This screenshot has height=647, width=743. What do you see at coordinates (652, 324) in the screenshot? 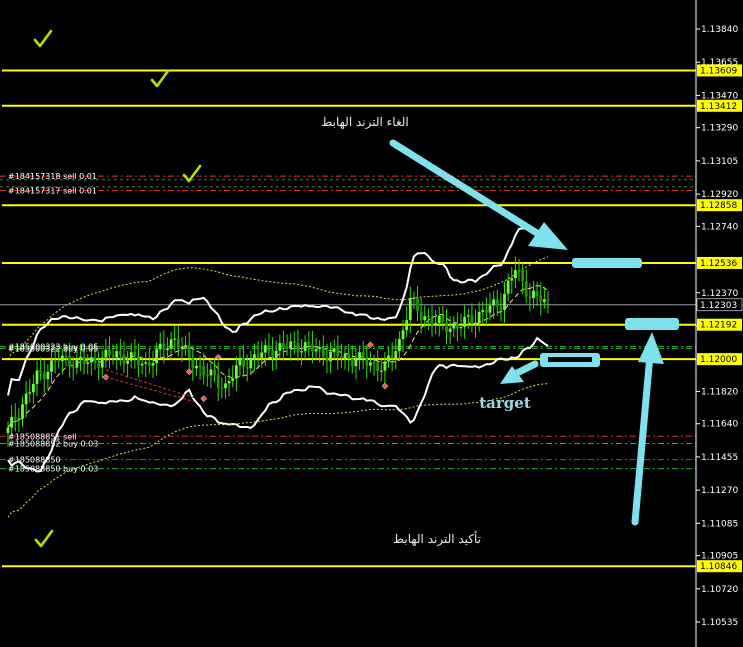
I see `marker-box-confirm` at bounding box center [652, 324].